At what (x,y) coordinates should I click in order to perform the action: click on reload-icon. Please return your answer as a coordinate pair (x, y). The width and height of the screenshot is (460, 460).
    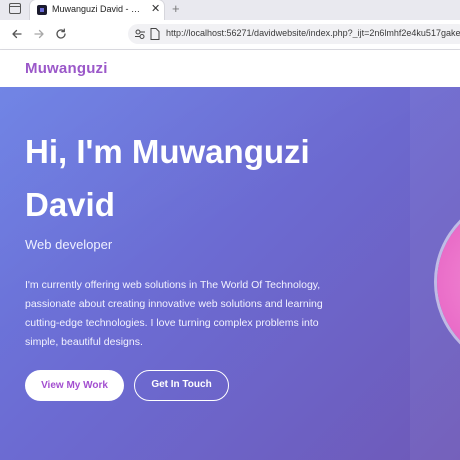
    Looking at the image, I should click on (61, 34).